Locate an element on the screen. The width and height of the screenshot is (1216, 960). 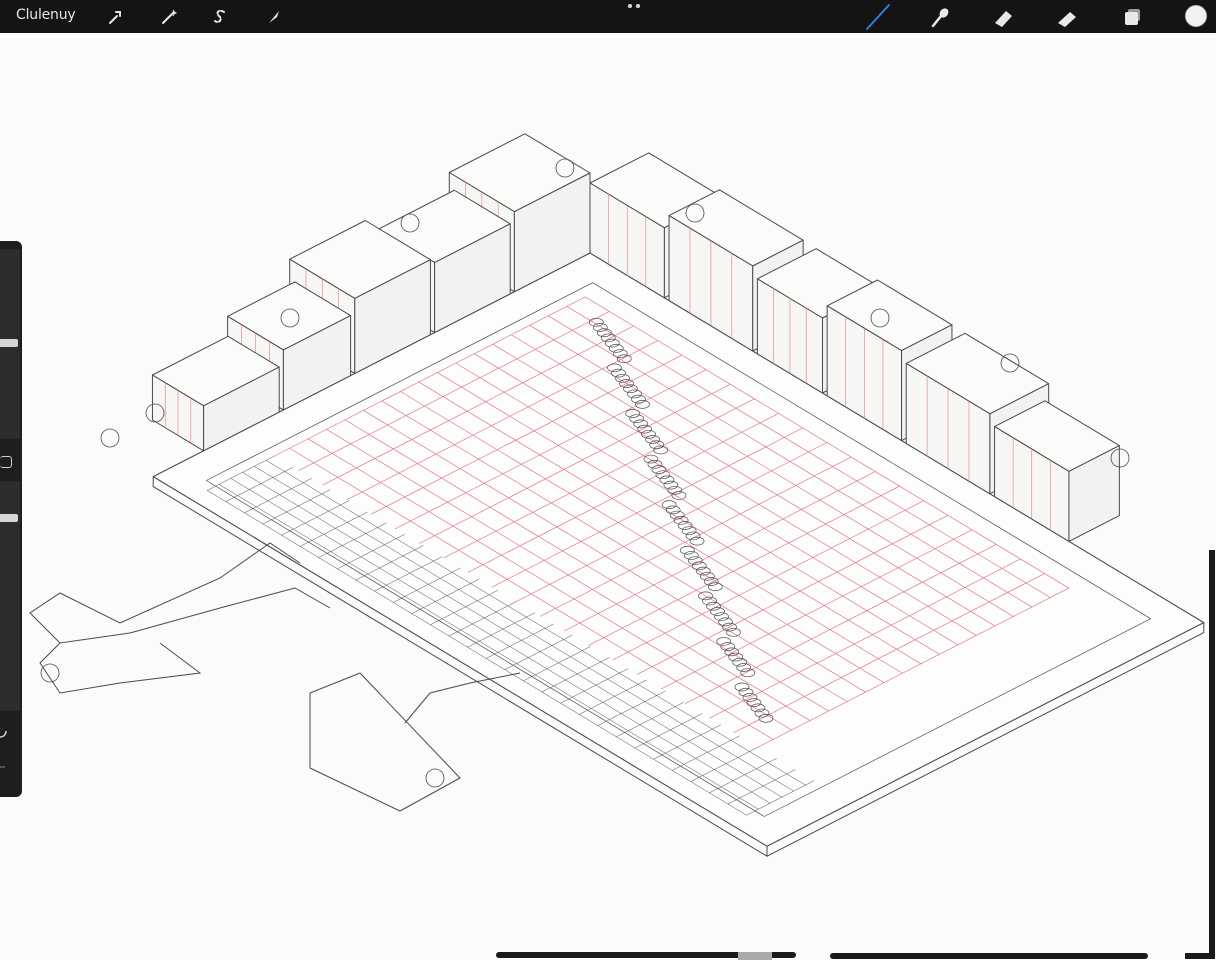
redo-icon is located at coordinates (5, 766).